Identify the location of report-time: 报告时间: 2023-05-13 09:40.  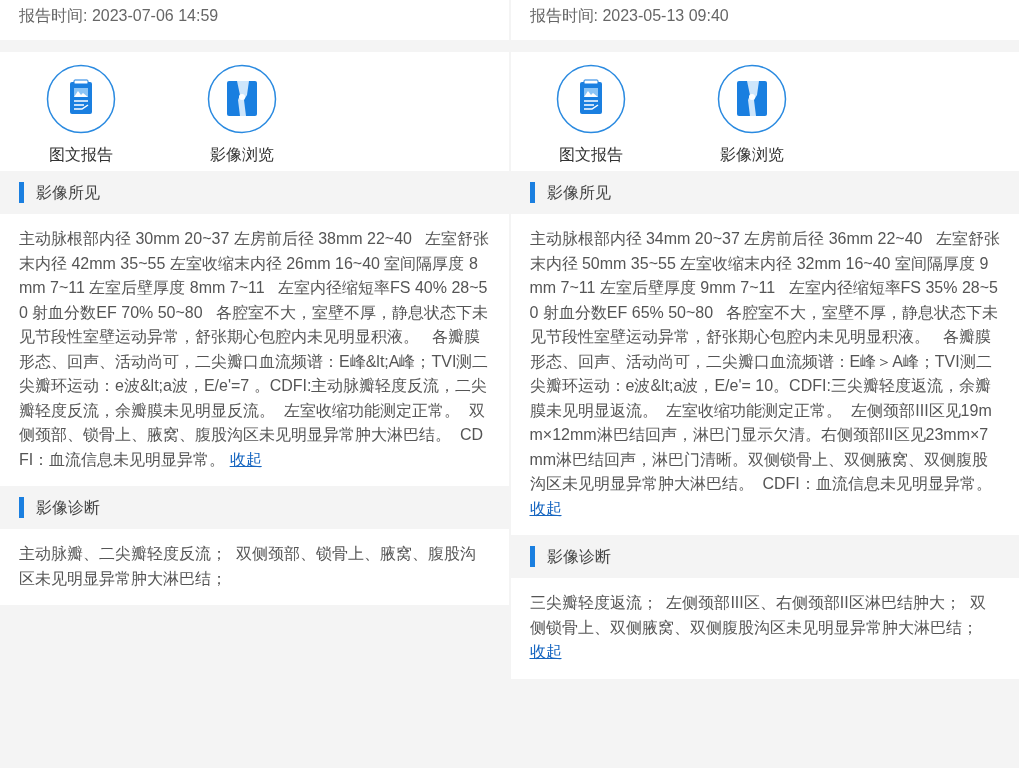
(764, 20).